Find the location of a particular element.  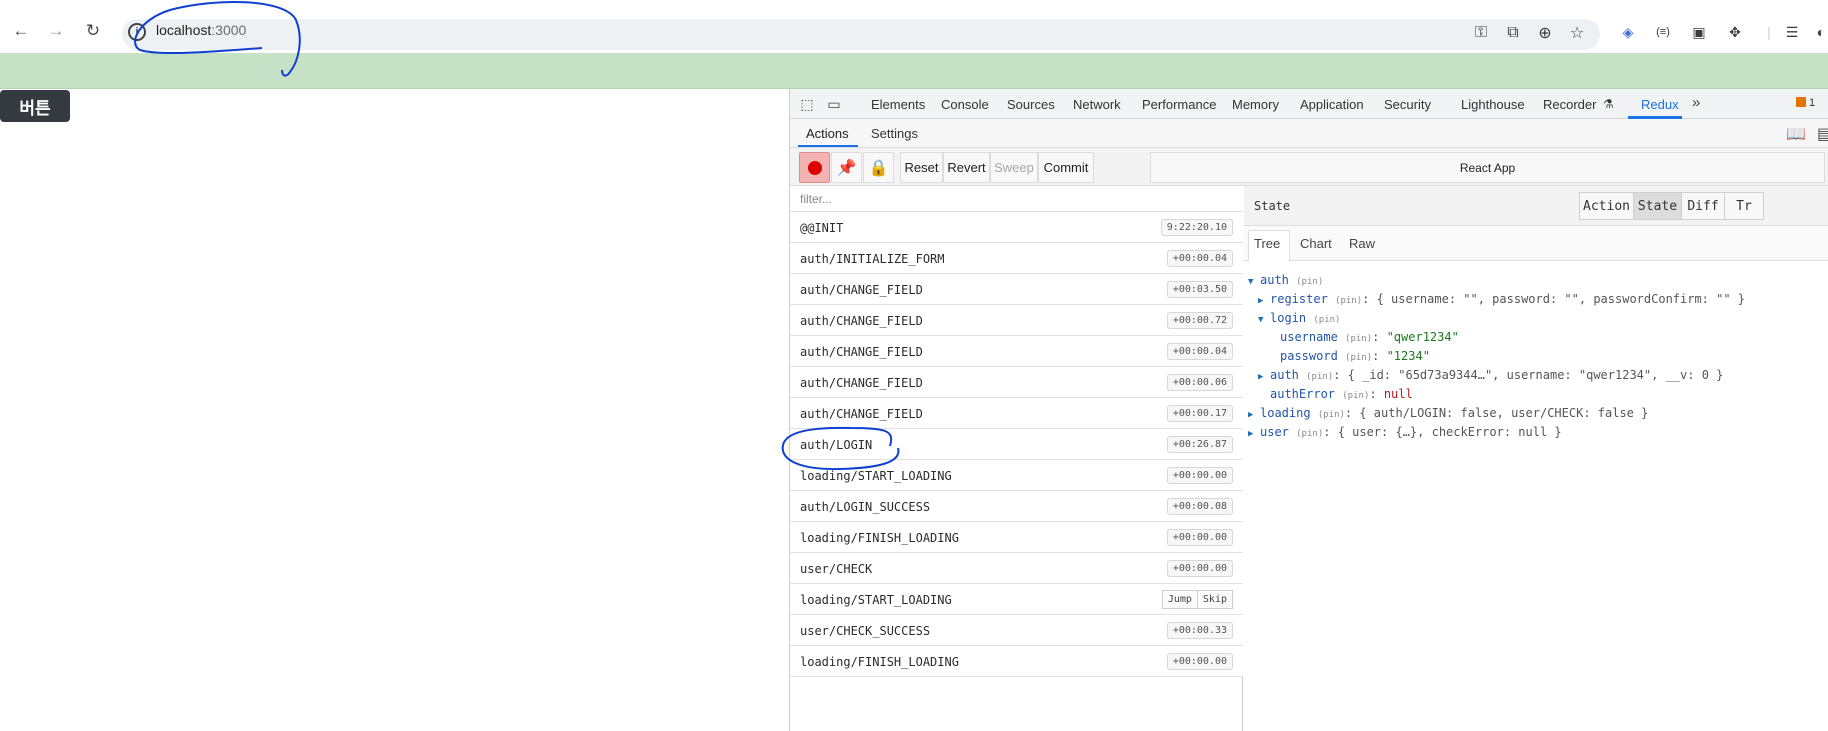

tree-node-login: ▼ login (pin) is located at coordinates (1299, 318).